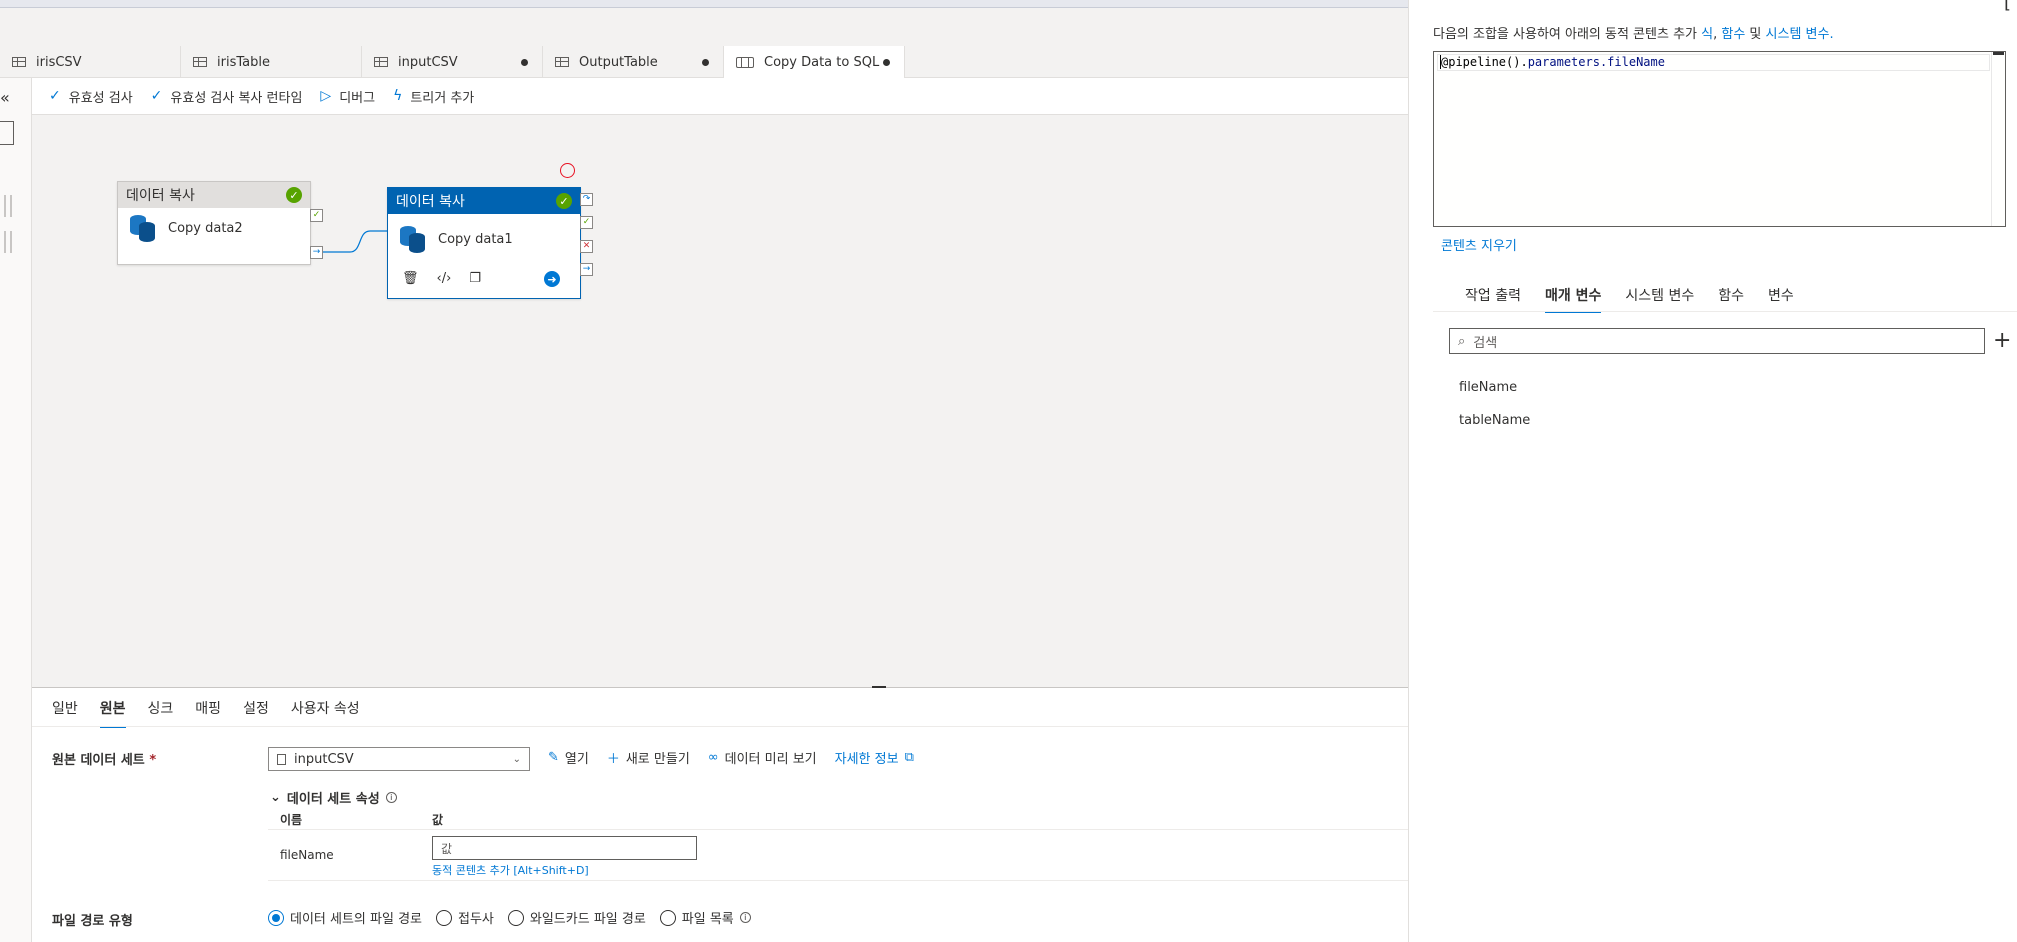 This screenshot has width=2017, height=942. What do you see at coordinates (347, 96) in the screenshot?
I see `debug-button: ▷ 디버그` at bounding box center [347, 96].